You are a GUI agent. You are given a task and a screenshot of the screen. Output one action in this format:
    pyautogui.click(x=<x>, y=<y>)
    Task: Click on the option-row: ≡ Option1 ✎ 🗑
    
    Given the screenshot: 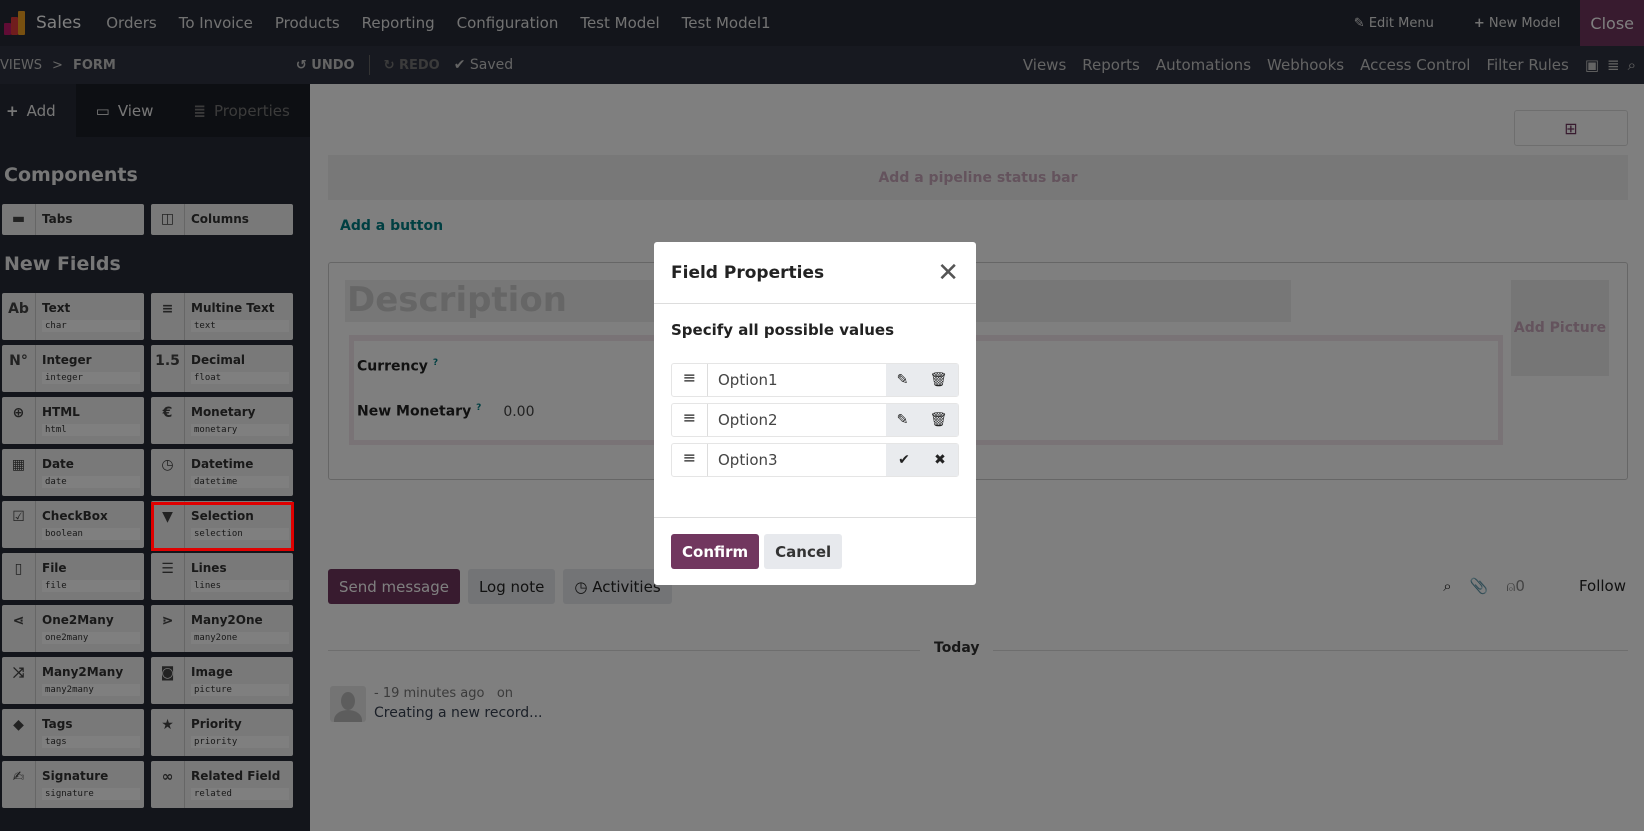 What is the action you would take?
    pyautogui.click(x=815, y=380)
    